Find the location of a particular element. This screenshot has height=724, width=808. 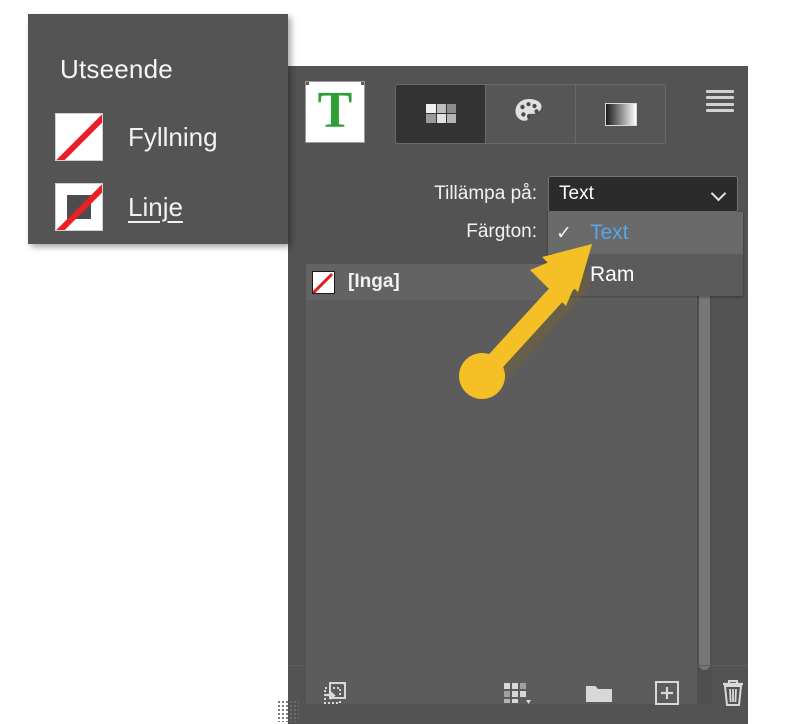

stroke-none-swatch-icon is located at coordinates (79, 207).